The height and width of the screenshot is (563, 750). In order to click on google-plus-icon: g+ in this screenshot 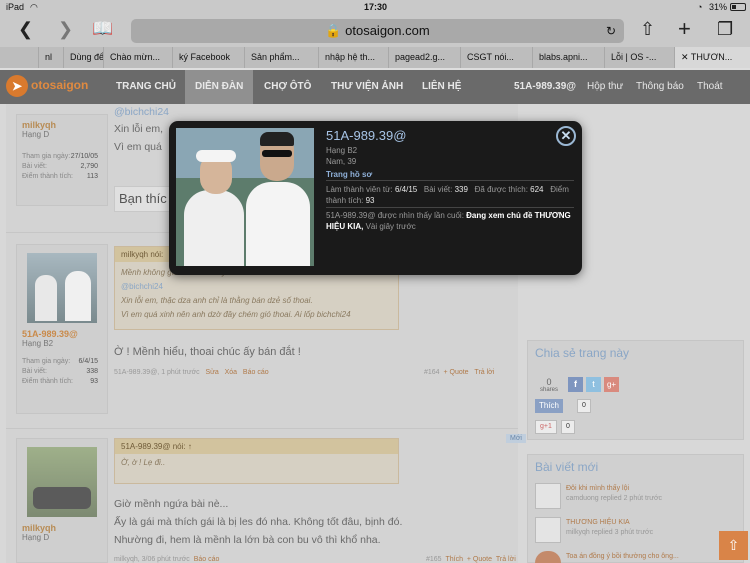, I will do `click(611, 384)`.